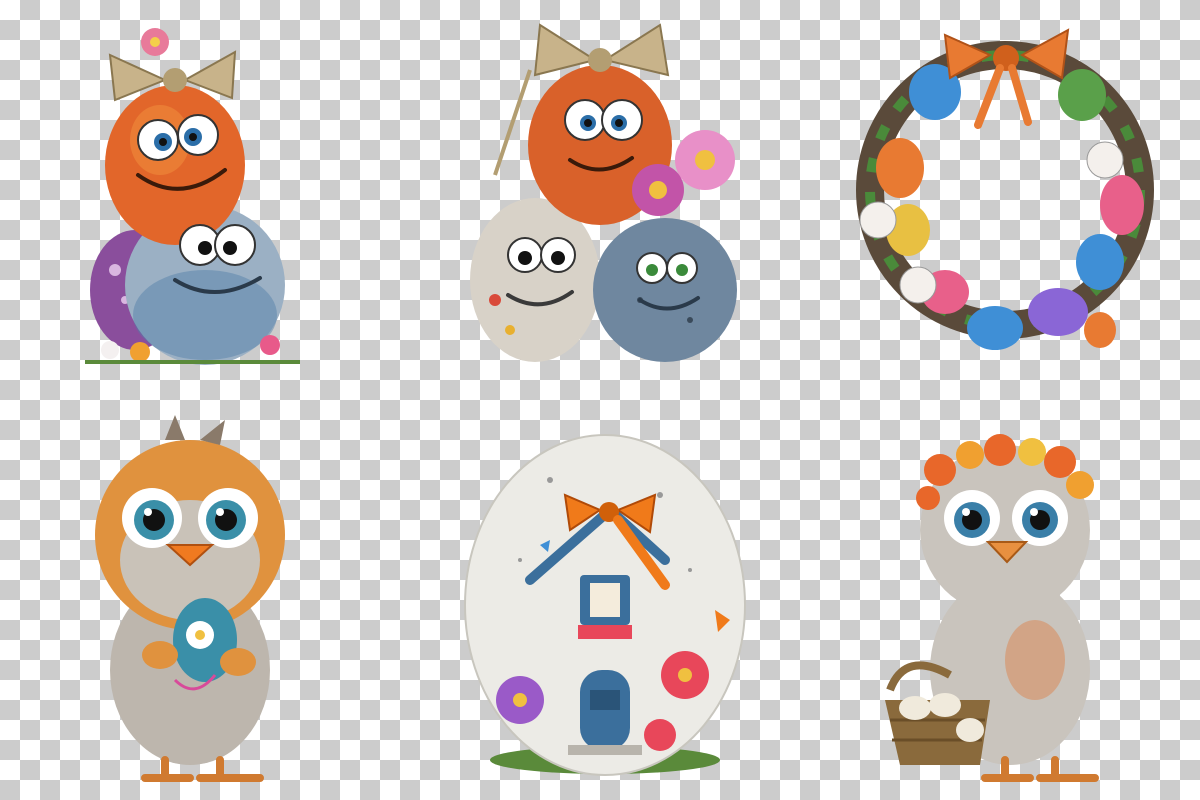 The height and width of the screenshot is (800, 1200). What do you see at coordinates (605, 605) in the screenshot?
I see `egg-house-icon` at bounding box center [605, 605].